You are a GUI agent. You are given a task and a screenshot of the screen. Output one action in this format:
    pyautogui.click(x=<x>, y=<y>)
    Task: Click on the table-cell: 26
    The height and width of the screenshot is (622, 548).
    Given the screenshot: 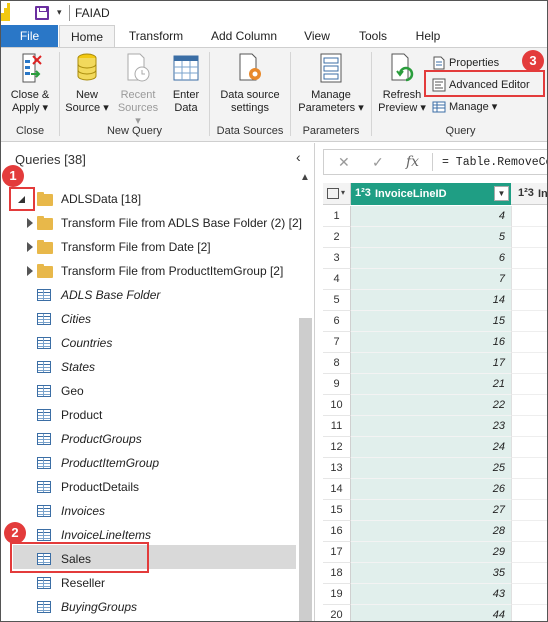 What is the action you would take?
    pyautogui.click(x=431, y=489)
    